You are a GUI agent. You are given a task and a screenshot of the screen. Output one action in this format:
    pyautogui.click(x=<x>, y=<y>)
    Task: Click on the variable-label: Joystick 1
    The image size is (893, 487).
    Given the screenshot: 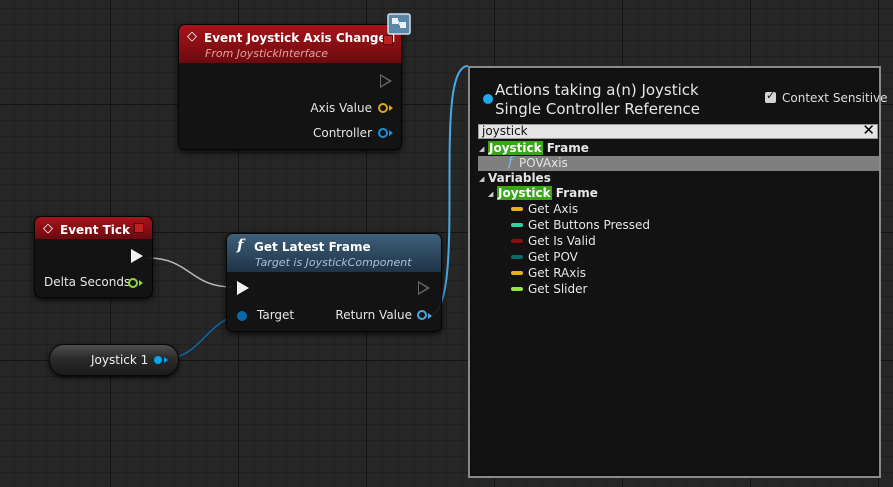 What is the action you would take?
    pyautogui.click(x=120, y=360)
    